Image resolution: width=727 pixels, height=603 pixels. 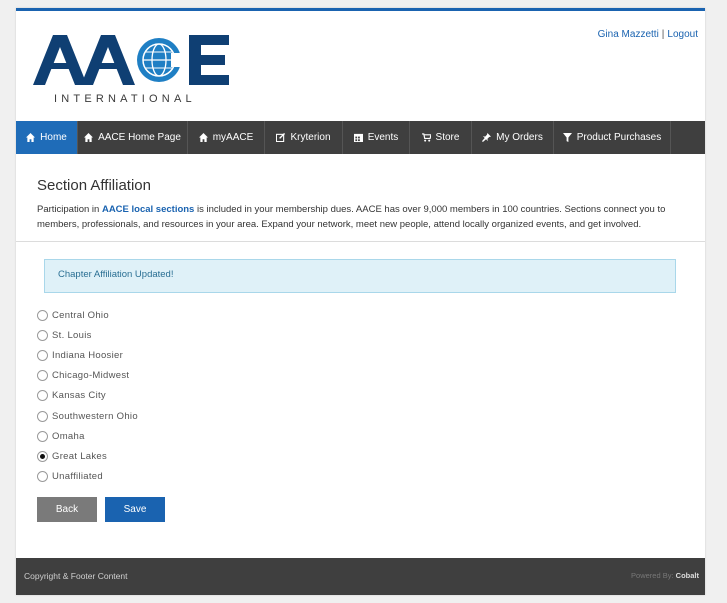 I want to click on logo-mark-icon, so click(x=131, y=60).